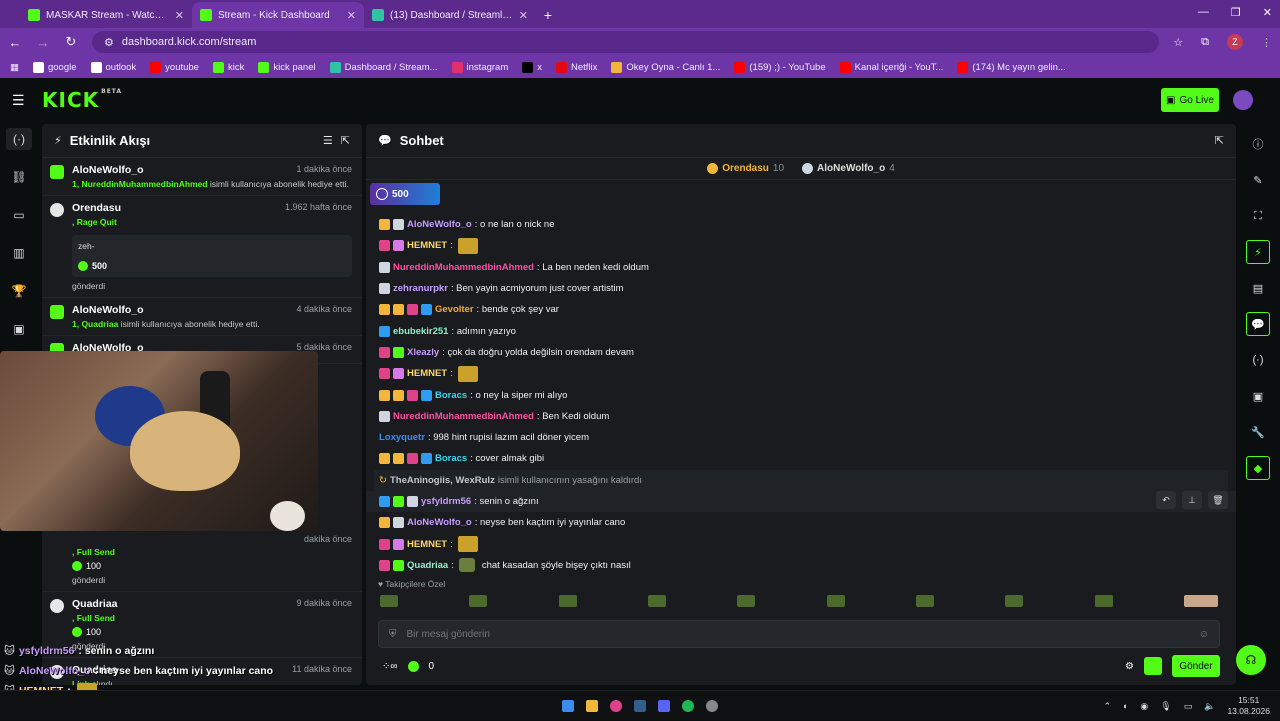 Image resolution: width=1280 pixels, height=721 pixels. Describe the element at coordinates (19, 177) in the screenshot. I see `link-nav-icon: ⛓` at that location.